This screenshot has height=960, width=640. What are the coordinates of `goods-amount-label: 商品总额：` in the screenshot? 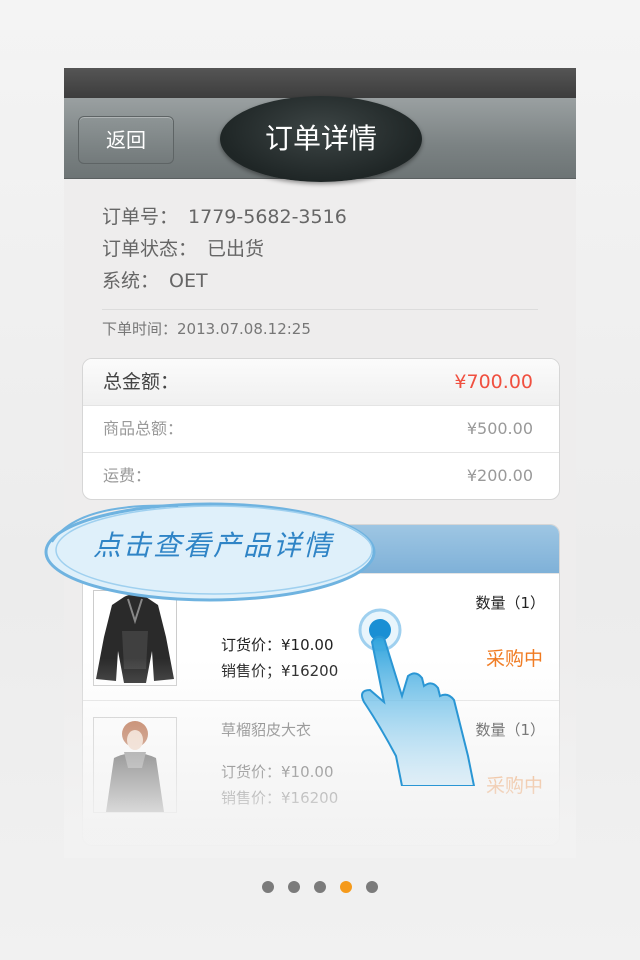 It's located at (143, 428).